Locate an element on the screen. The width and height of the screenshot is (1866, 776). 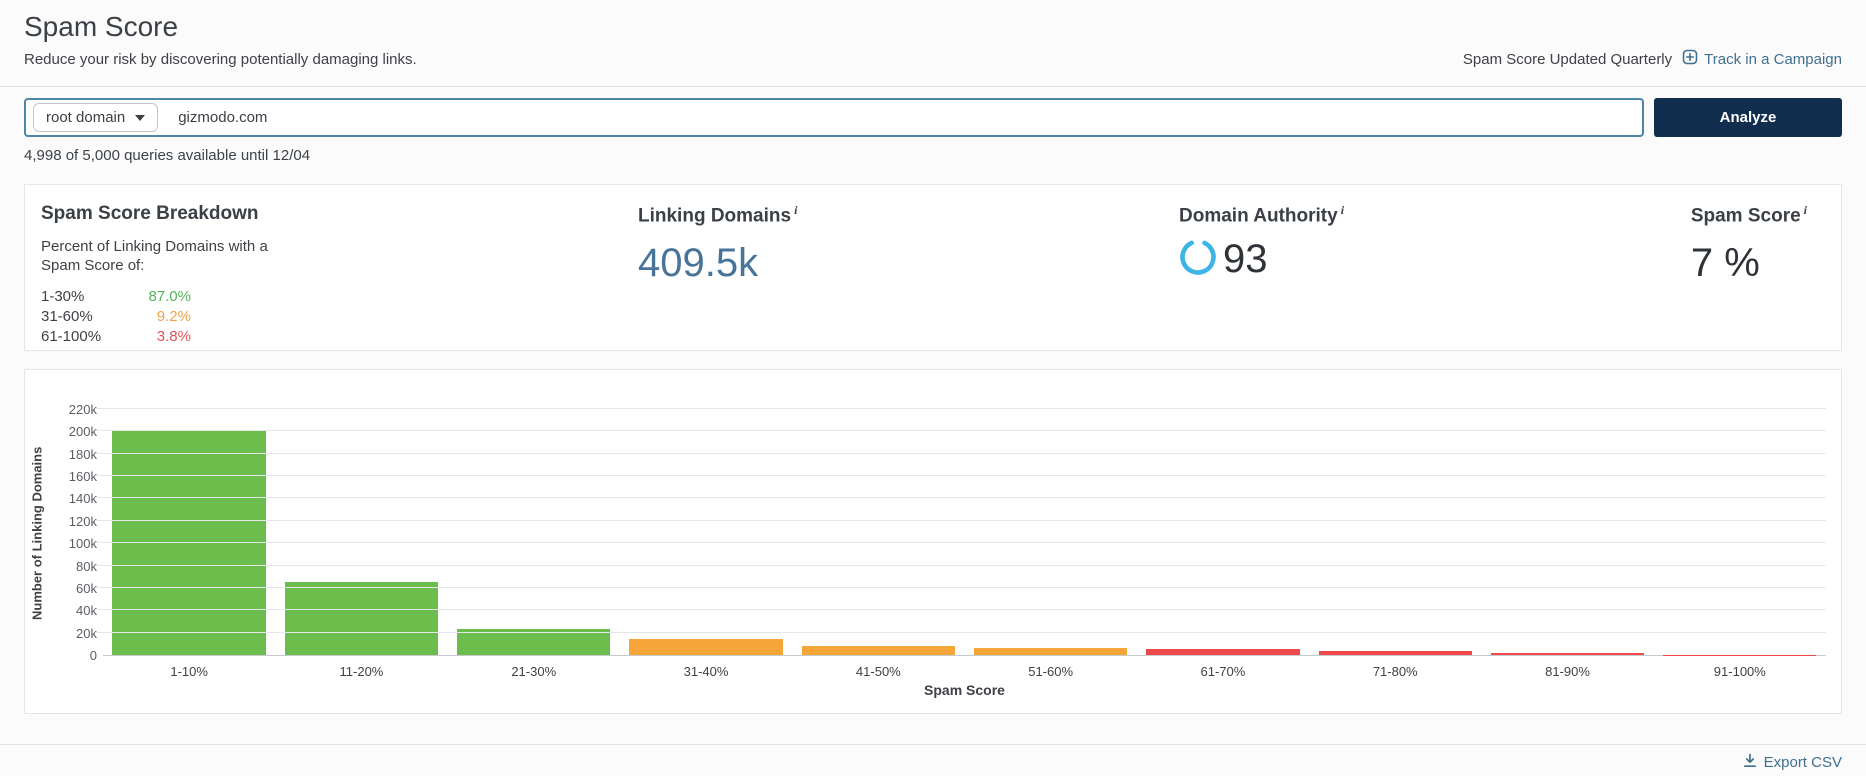
breakdown-title: Spam Score Breakdown is located at coordinates (150, 213).